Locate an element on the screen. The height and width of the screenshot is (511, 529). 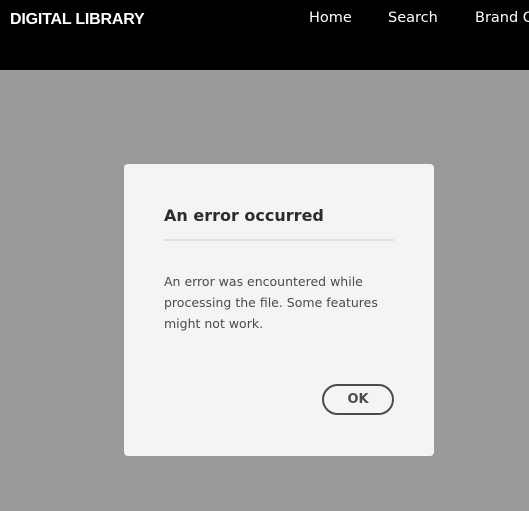
dialog-divider is located at coordinates (279, 240).